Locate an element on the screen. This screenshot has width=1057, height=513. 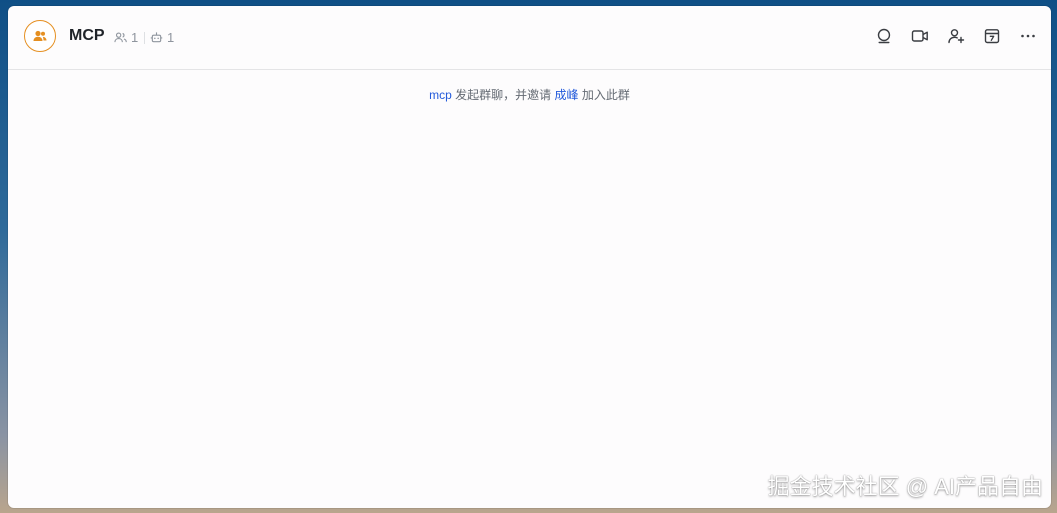
bot-icon is located at coordinates (156, 37).